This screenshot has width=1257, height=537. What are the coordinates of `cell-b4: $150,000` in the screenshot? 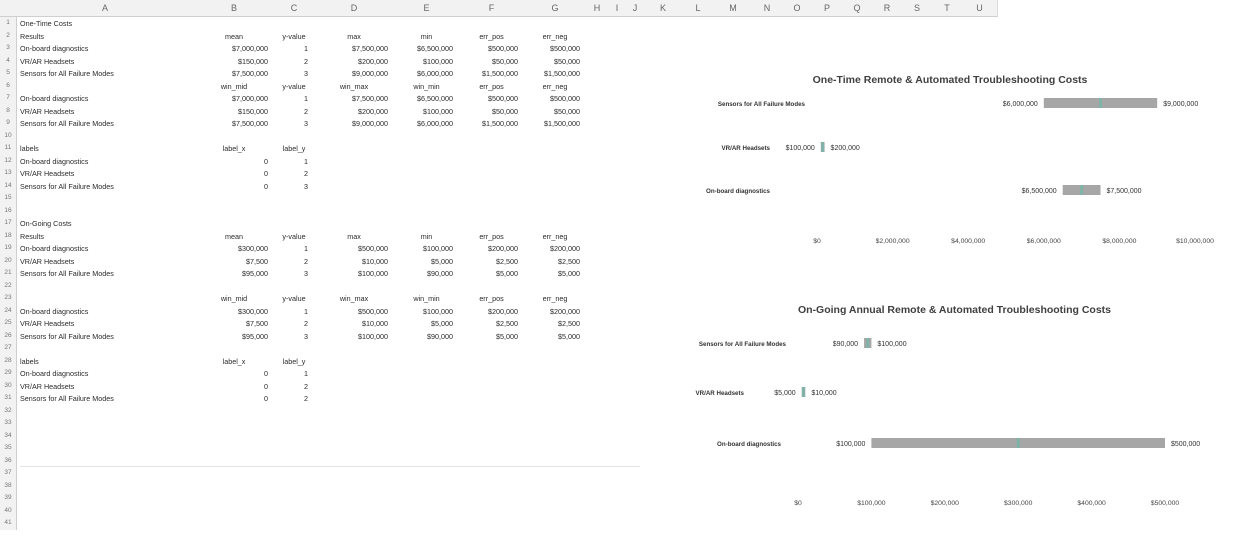 It's located at (231, 61).